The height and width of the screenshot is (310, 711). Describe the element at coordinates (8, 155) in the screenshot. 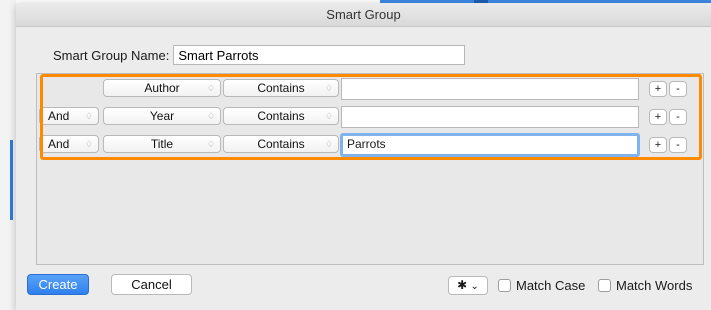

I see `background-window-left` at that location.